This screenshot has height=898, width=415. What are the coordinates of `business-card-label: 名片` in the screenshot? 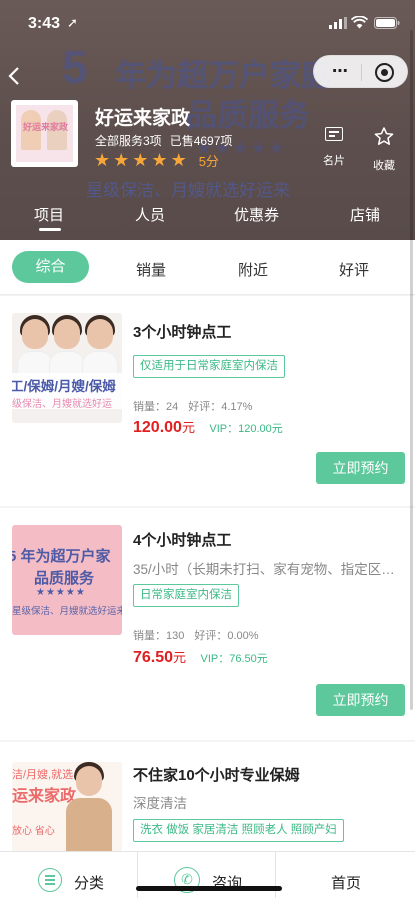 It's located at (334, 161).